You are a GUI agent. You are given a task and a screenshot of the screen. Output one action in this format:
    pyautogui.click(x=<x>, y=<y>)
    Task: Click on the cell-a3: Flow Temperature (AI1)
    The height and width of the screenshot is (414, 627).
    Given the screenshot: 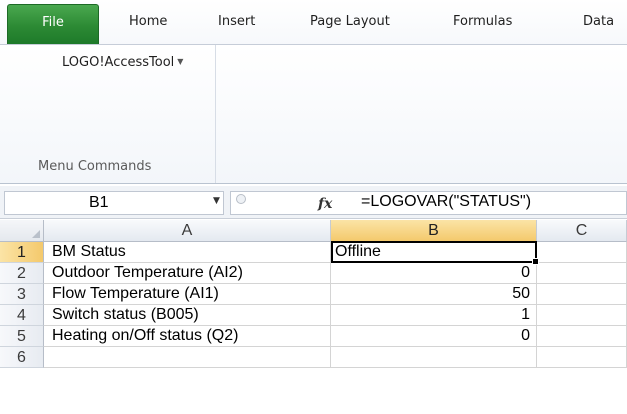 What is the action you would take?
    pyautogui.click(x=187, y=294)
    